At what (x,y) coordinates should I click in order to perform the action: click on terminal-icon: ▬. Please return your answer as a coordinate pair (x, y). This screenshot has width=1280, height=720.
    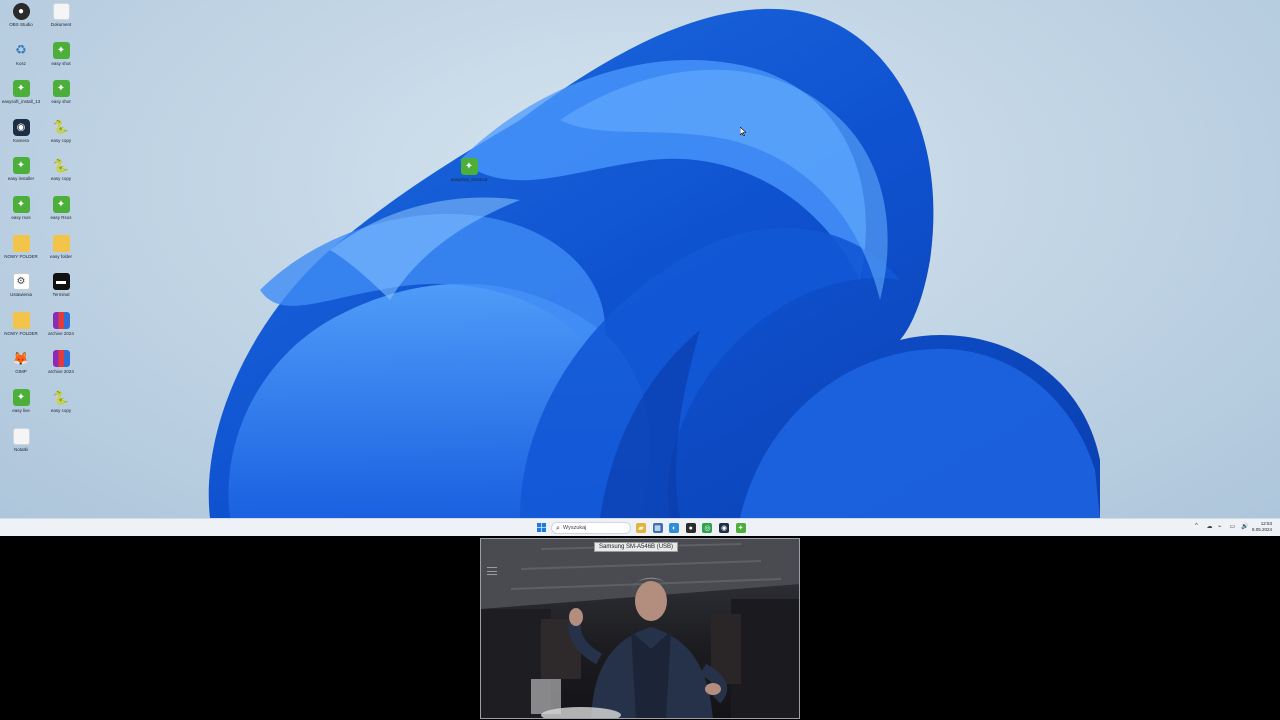
    Looking at the image, I should click on (61, 282).